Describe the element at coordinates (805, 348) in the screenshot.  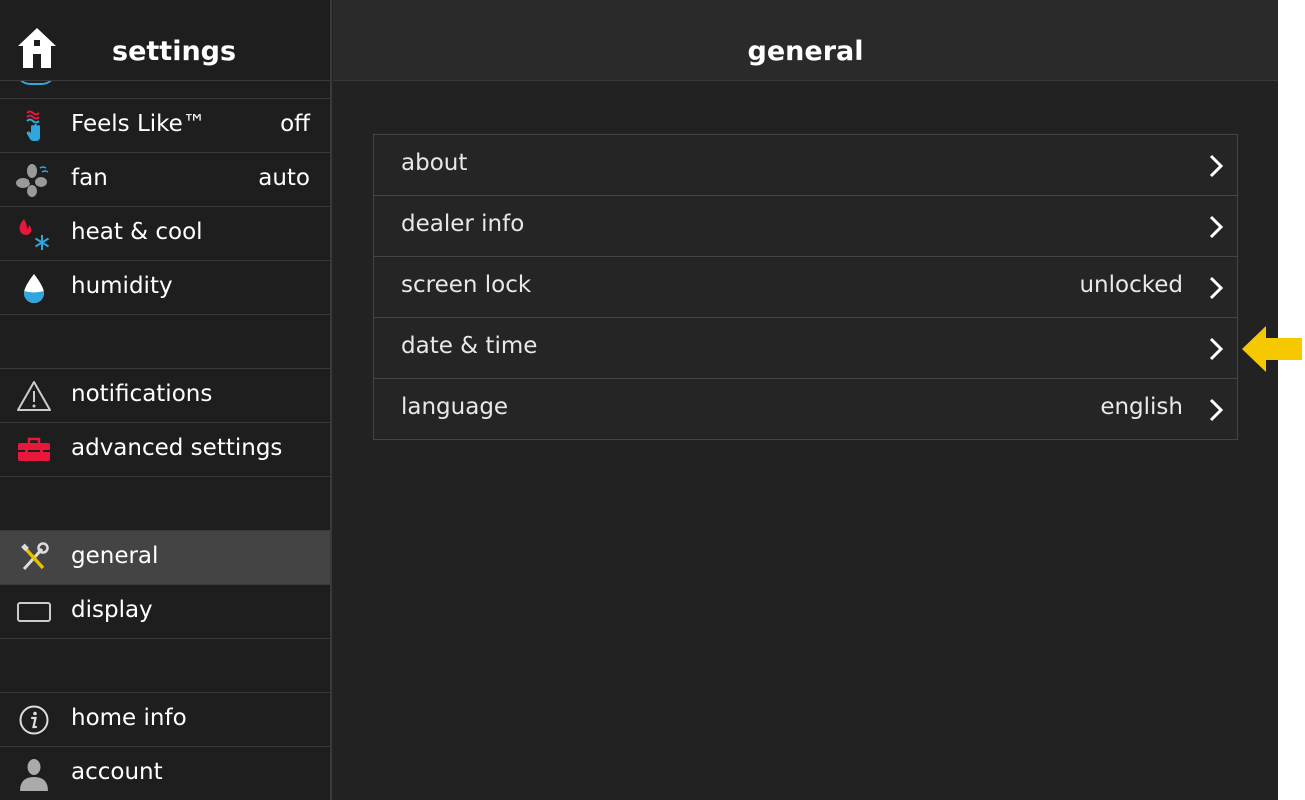
I see `settings-row-date-time: date & time` at that location.